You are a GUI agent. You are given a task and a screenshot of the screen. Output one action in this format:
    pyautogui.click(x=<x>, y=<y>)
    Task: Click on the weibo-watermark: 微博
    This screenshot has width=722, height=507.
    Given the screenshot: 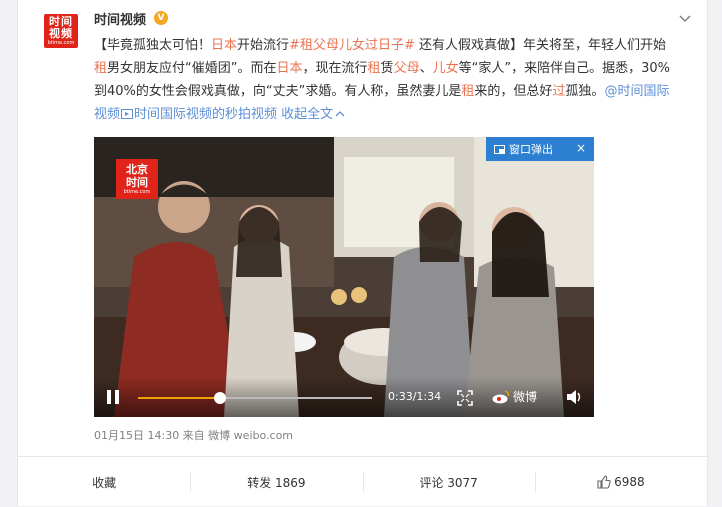 What is the action you would take?
    pyautogui.click(x=514, y=396)
    